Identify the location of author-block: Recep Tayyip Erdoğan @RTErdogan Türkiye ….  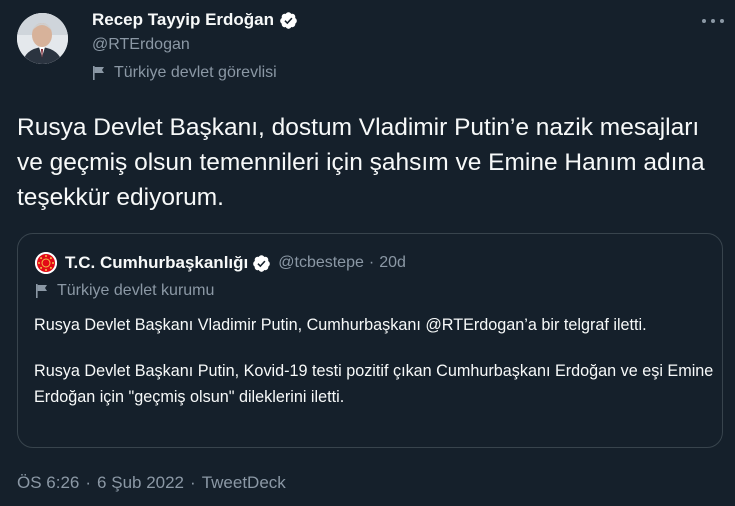
(195, 45).